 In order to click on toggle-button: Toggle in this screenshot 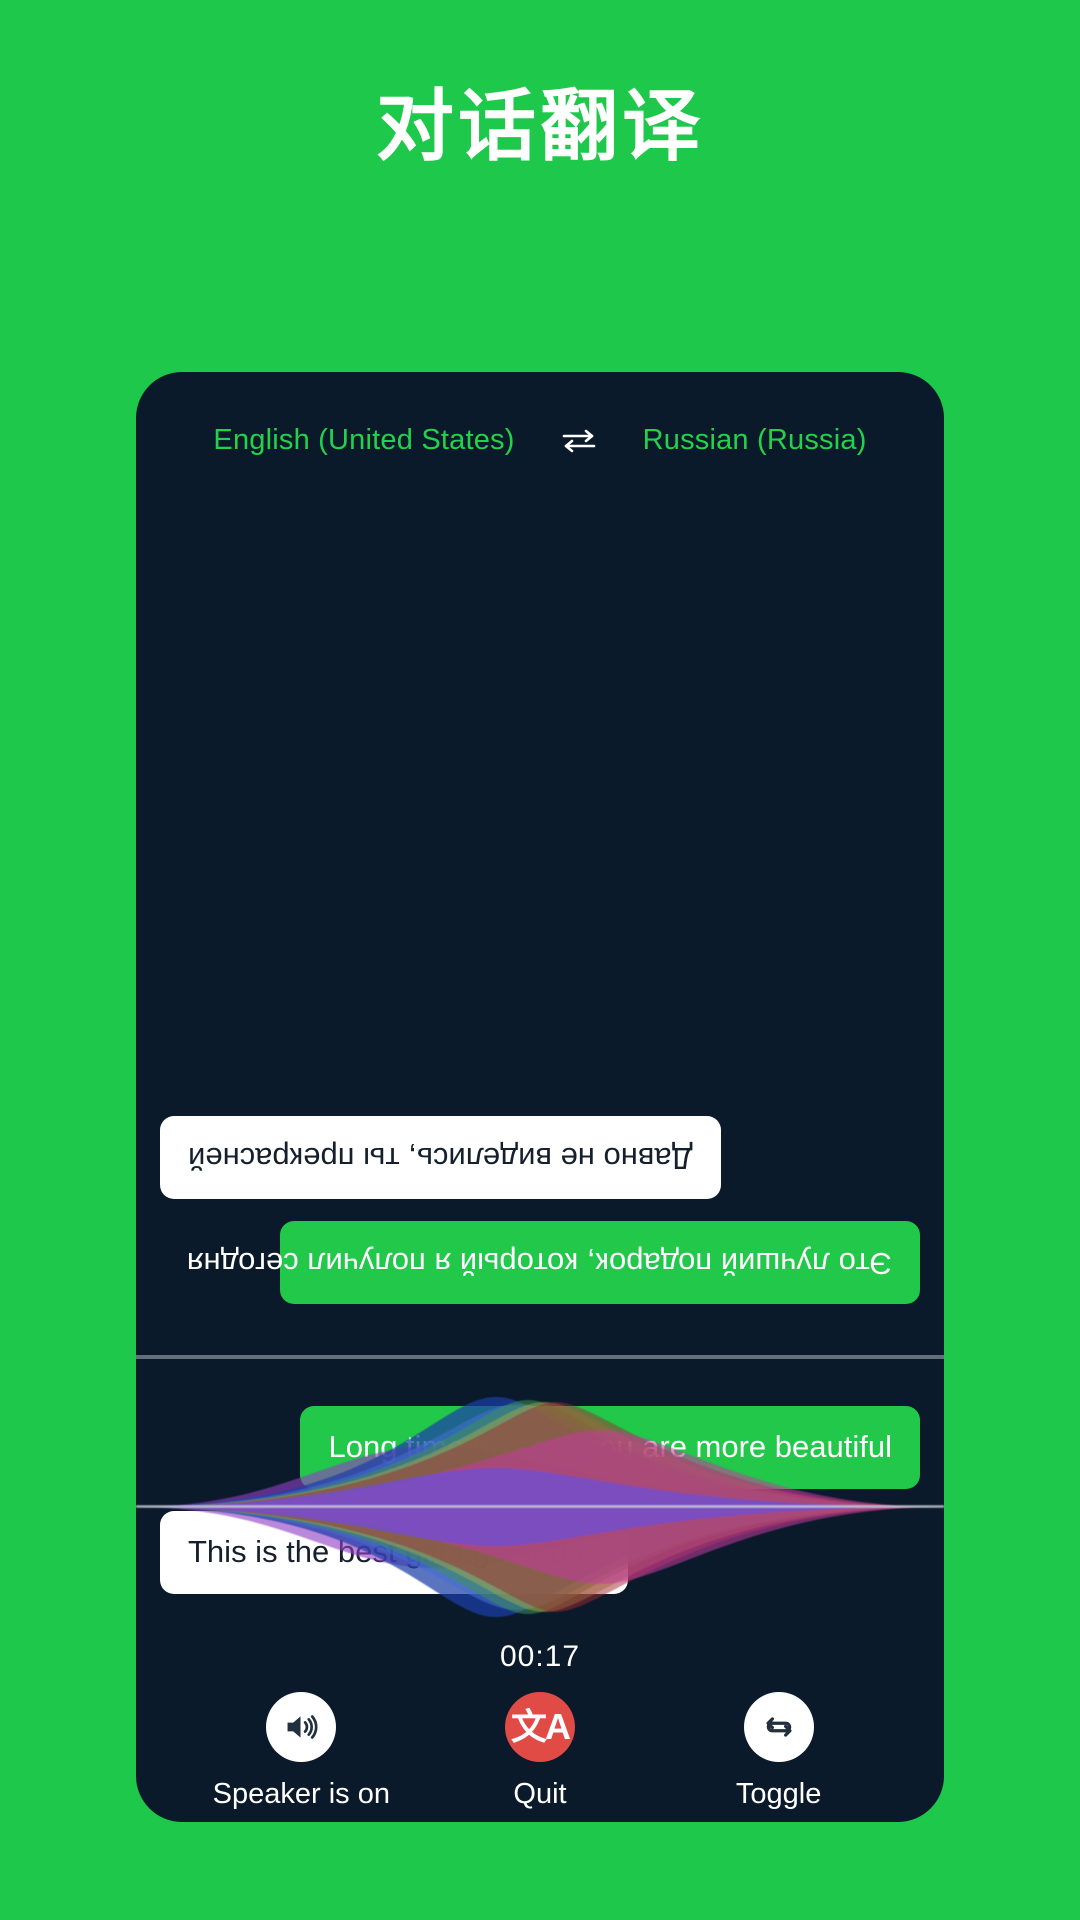, I will do `click(779, 1751)`.